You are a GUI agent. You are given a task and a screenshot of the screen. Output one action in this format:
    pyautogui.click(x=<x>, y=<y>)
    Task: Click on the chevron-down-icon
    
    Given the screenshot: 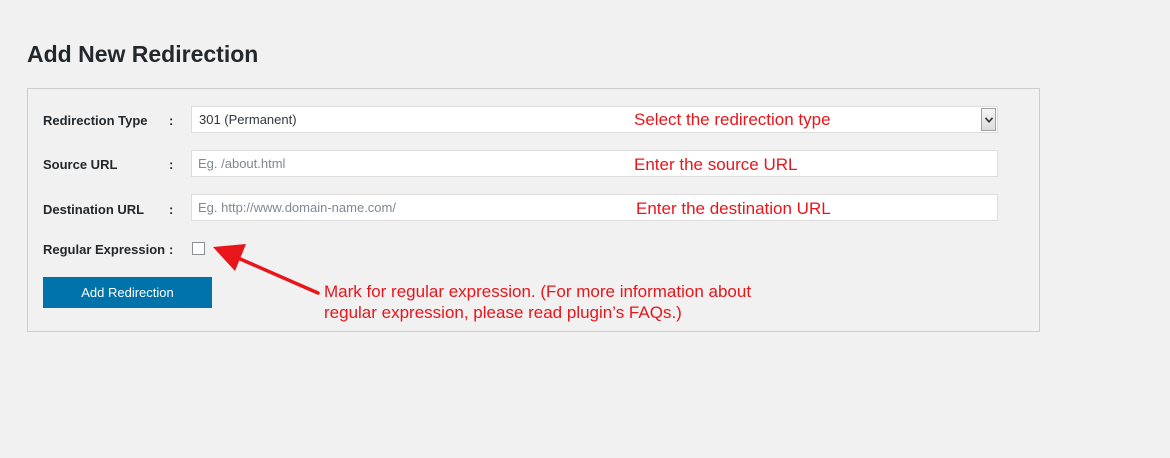 What is the action you would take?
    pyautogui.click(x=989, y=120)
    